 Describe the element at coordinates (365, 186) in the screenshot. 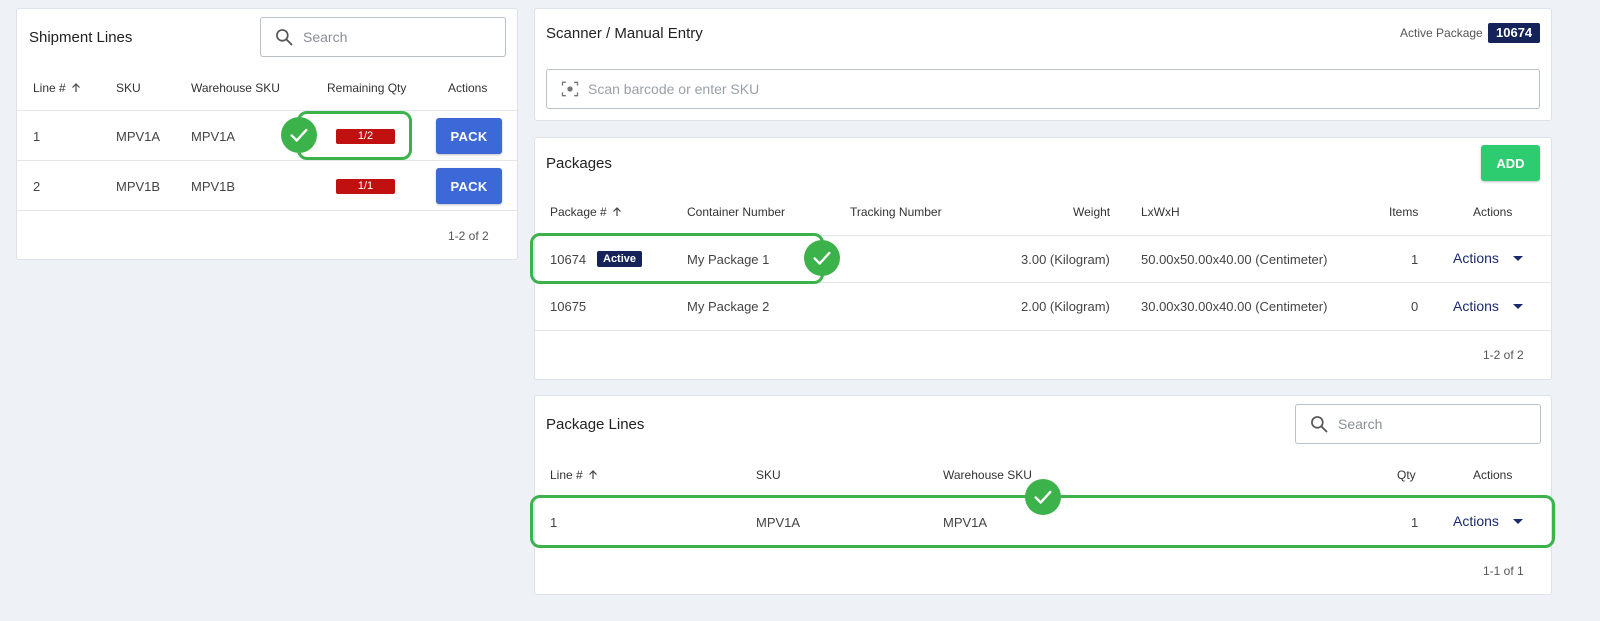

I see `remaining-qty-badge: 1/1` at that location.